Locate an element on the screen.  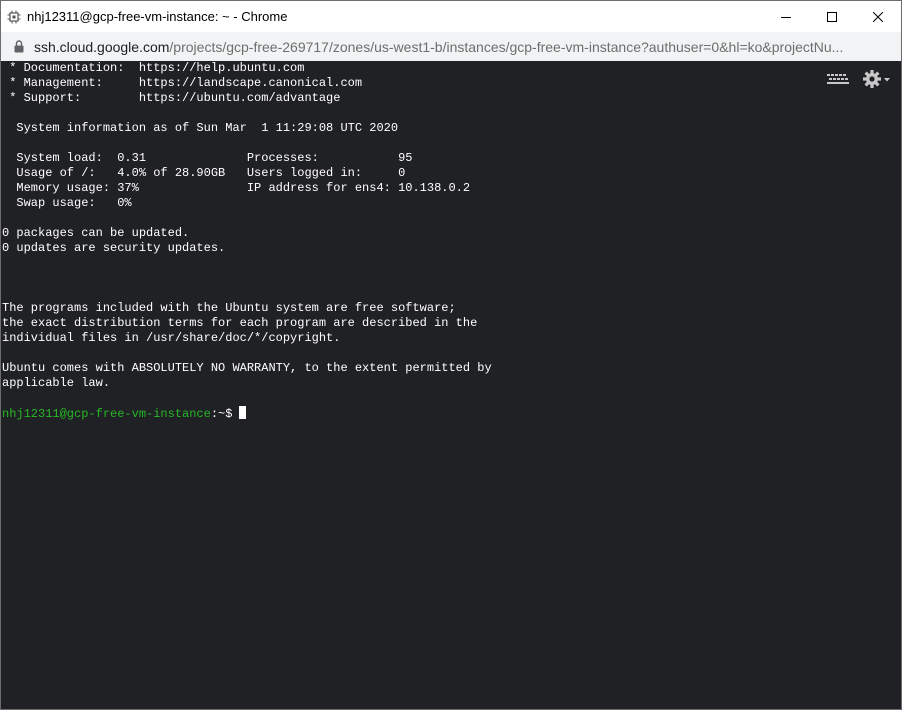
prompt-user-host: nhj12311@gcp-free-vm-instance is located at coordinates (106, 414).